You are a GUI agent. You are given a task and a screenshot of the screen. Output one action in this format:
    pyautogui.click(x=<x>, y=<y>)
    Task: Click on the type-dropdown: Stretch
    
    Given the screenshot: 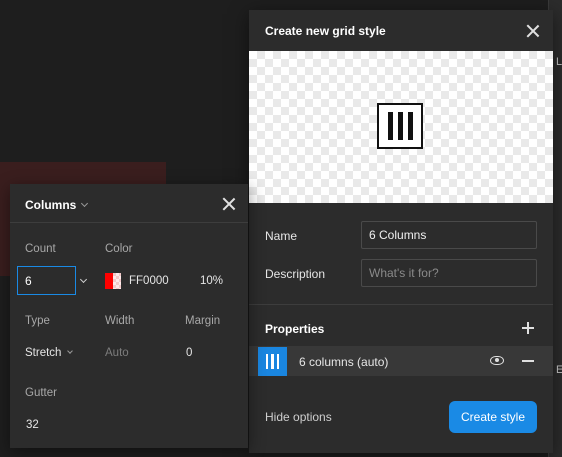 What is the action you would take?
    pyautogui.click(x=49, y=353)
    